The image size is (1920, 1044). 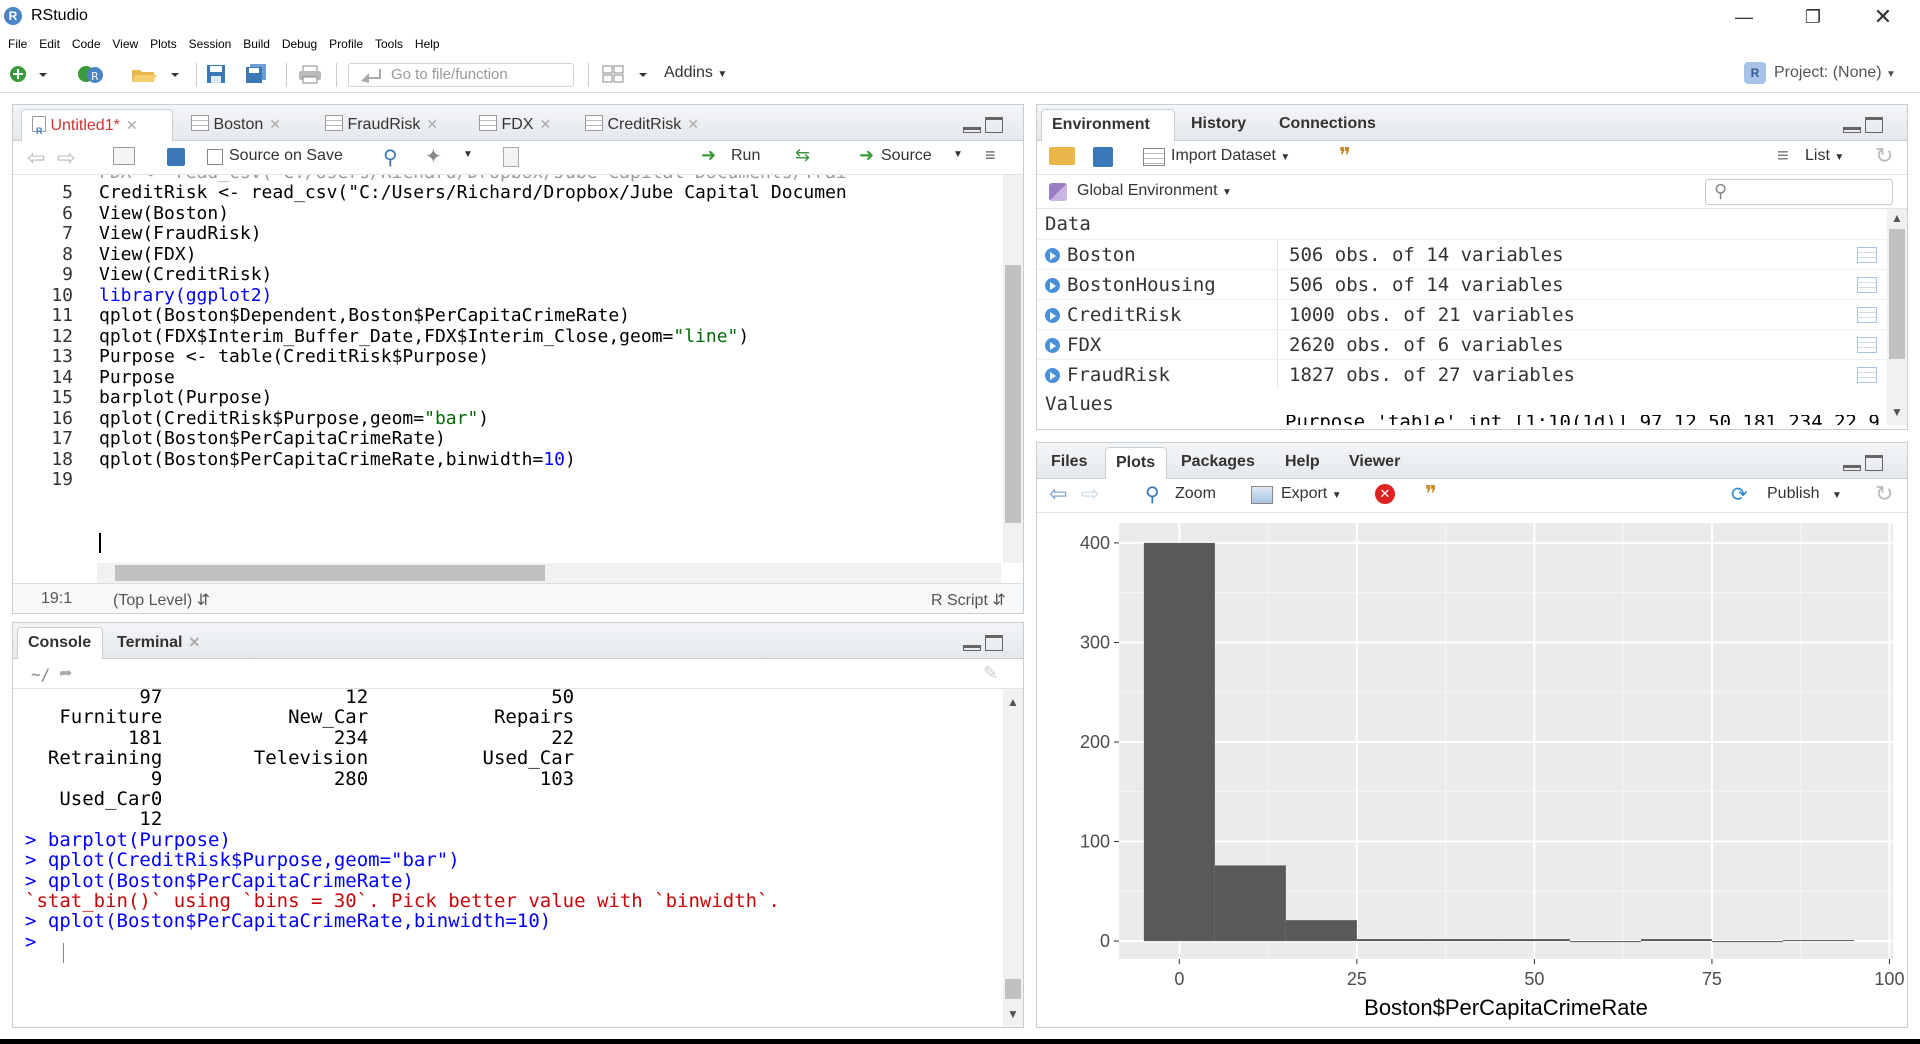 I want to click on tab-untitled1: R Untitled1* ✕, so click(x=97, y=125).